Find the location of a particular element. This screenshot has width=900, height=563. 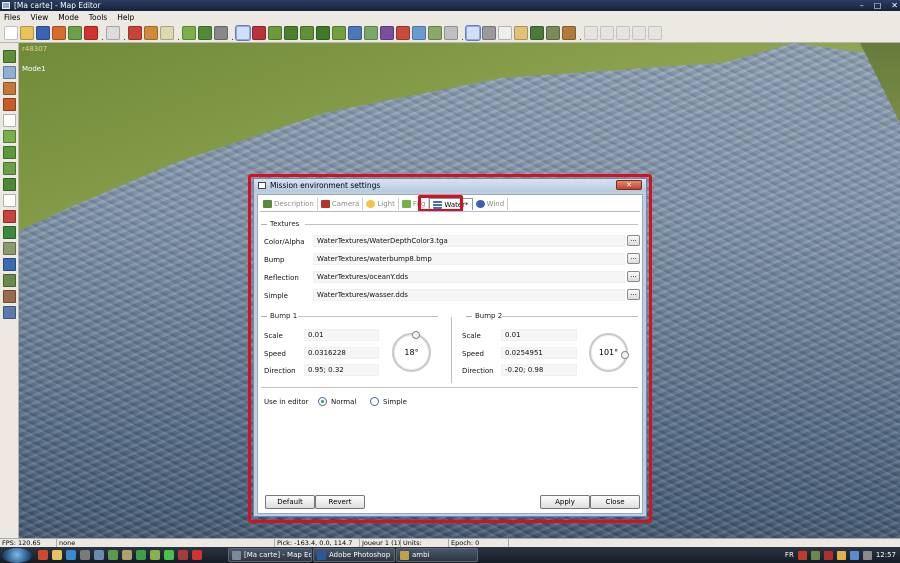

layer-terrain-icon is located at coordinates (9, 56).